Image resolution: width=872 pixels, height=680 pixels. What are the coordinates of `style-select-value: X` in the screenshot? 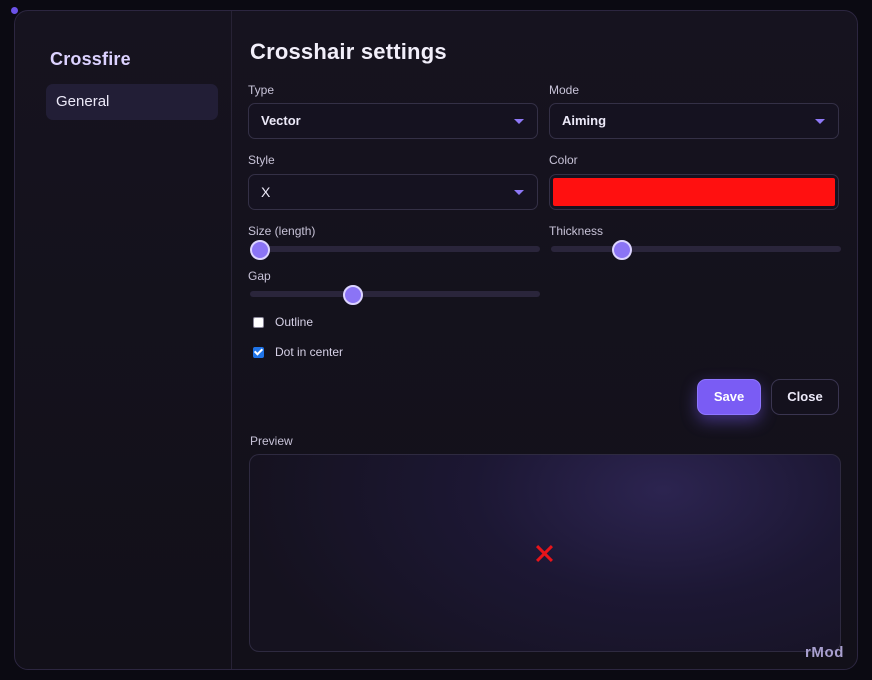 It's located at (266, 192).